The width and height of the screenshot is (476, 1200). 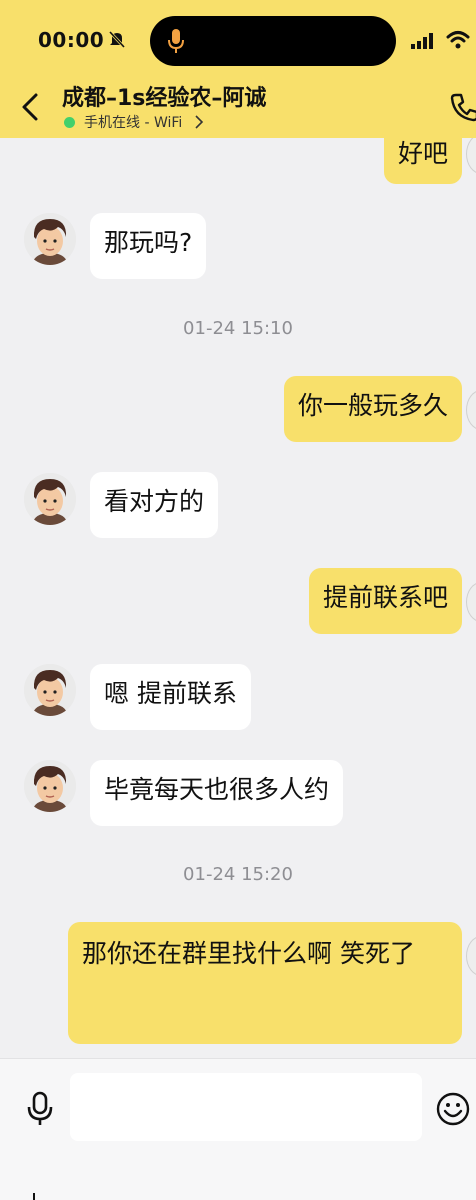 I want to click on outgoing-message: 你一般玩多久, so click(x=372, y=409).